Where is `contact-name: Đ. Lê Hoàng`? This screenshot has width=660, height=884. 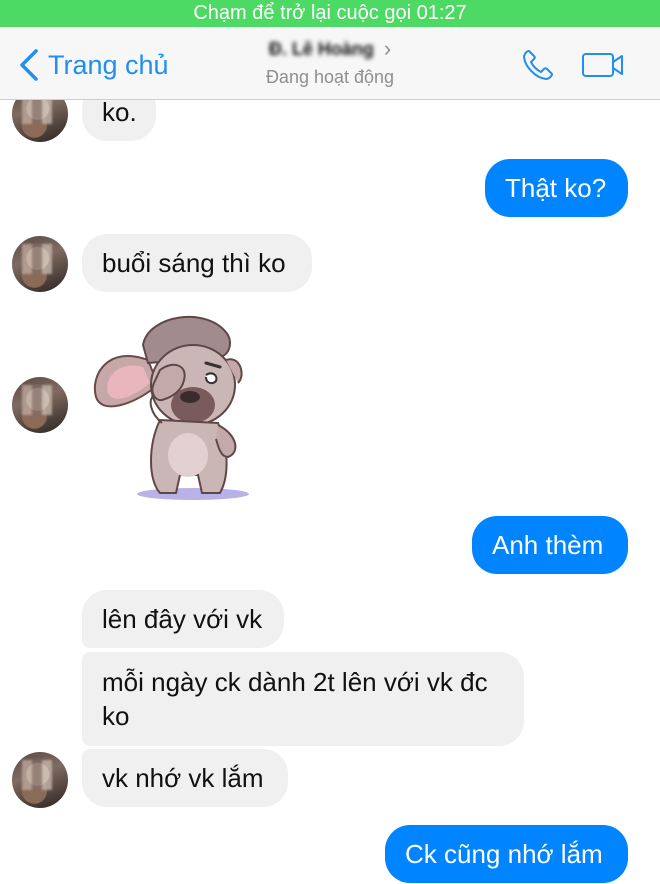 contact-name: Đ. Lê Hoàng is located at coordinates (321, 48).